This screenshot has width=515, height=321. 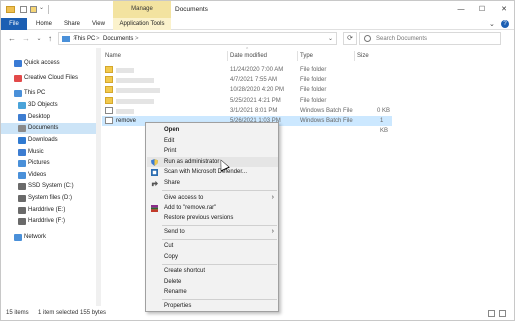 What do you see at coordinates (212, 246) in the screenshot?
I see `menu-item-cut: Cut` at bounding box center [212, 246].